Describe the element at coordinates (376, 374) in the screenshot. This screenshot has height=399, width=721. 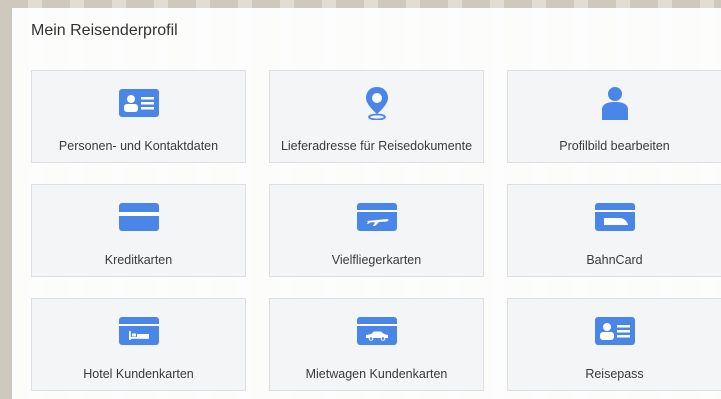
I see `card-label: Mietwagen Kundenkarten` at that location.